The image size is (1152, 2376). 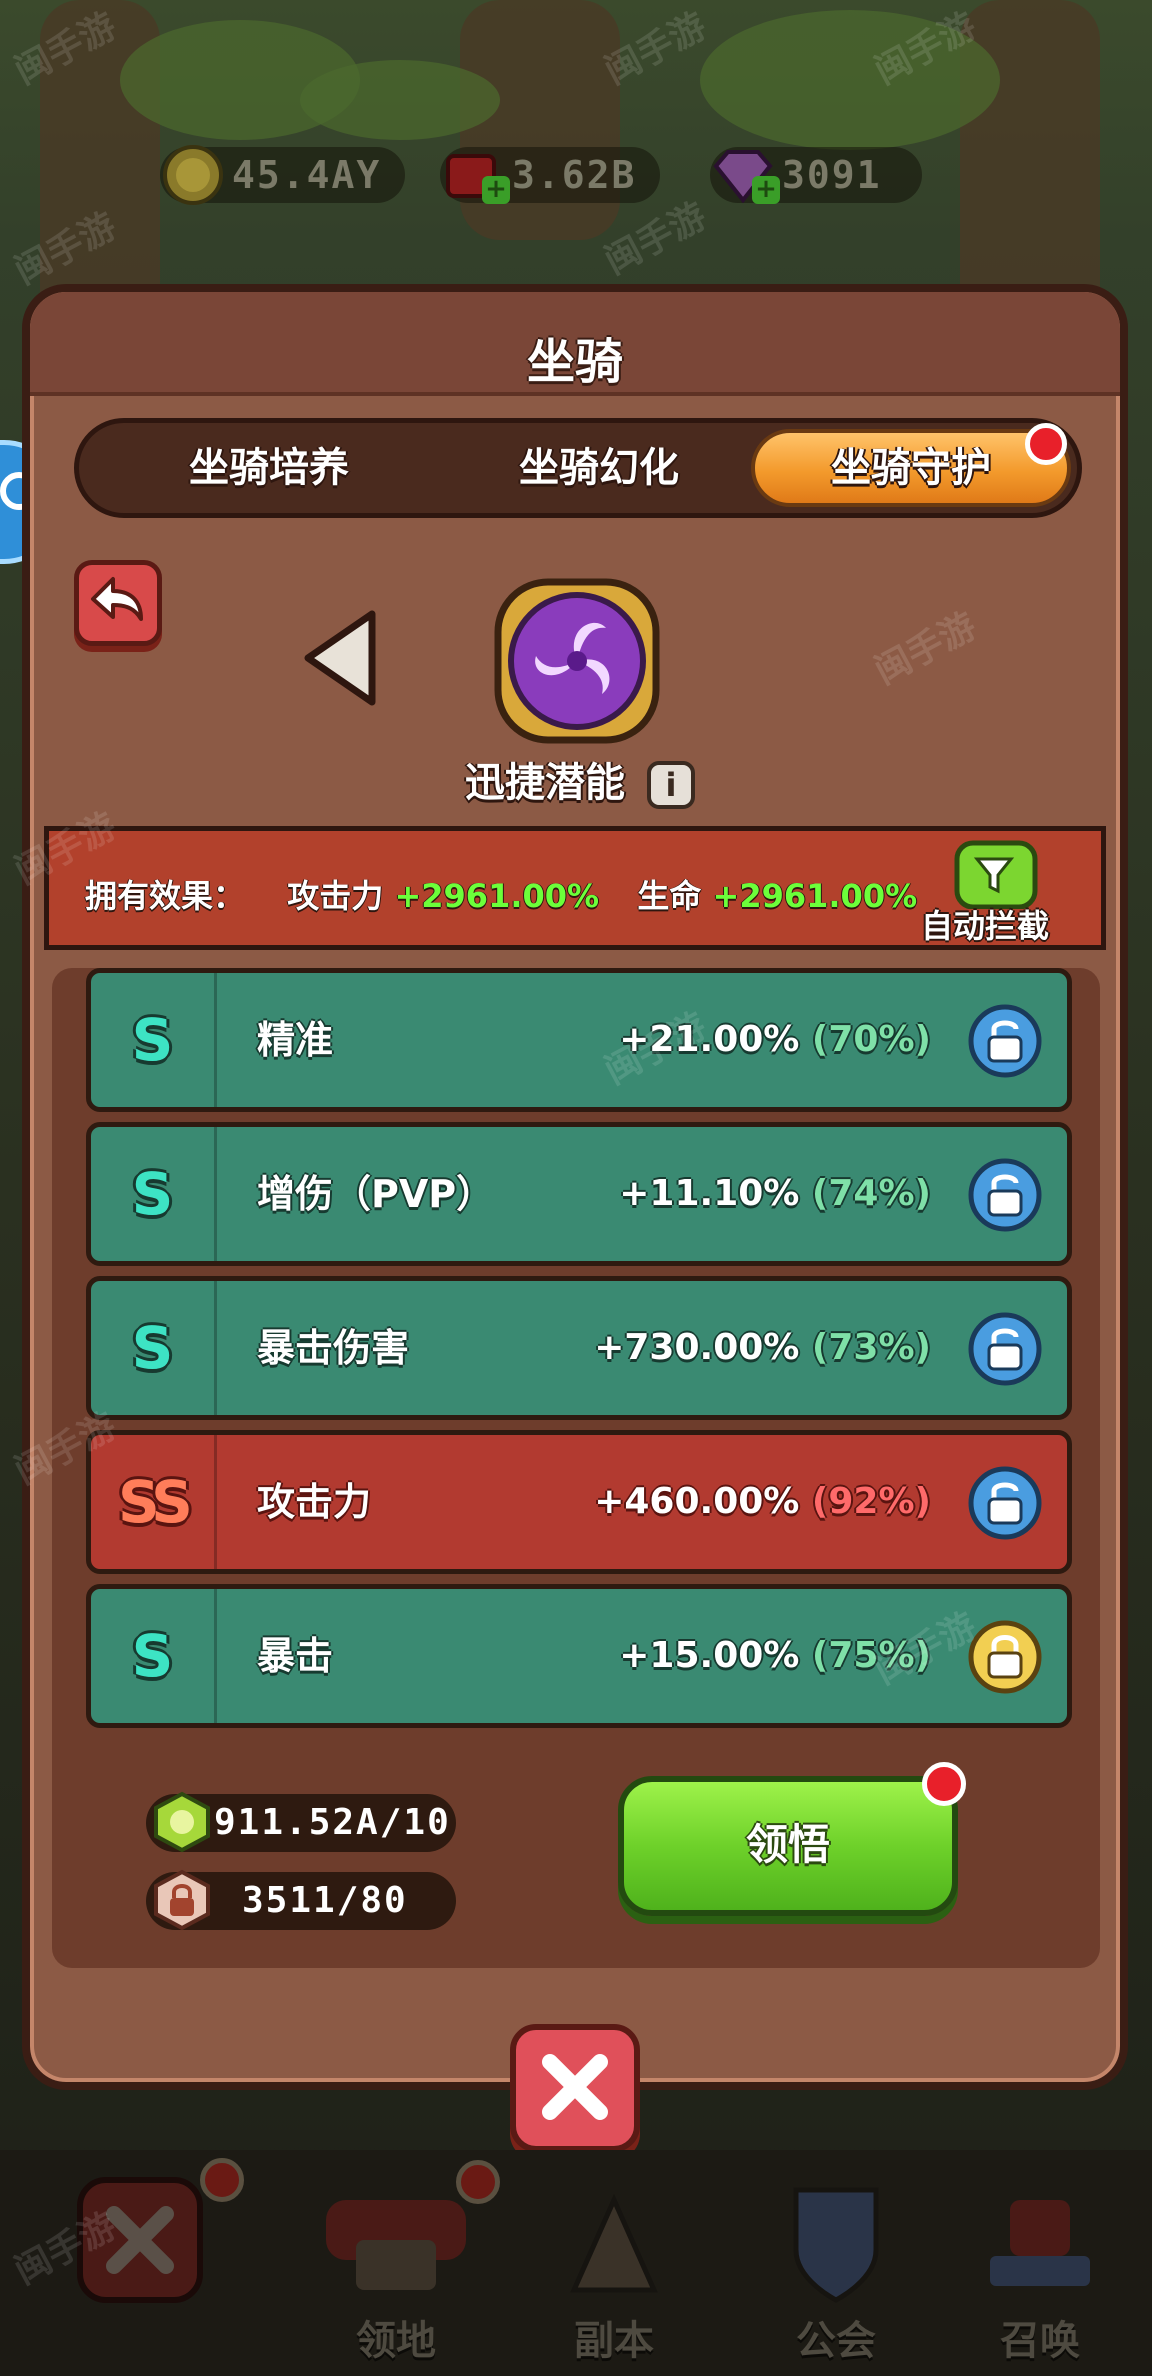 I want to click on tab-mount-transform: 坐骑幻化, so click(x=599, y=468).